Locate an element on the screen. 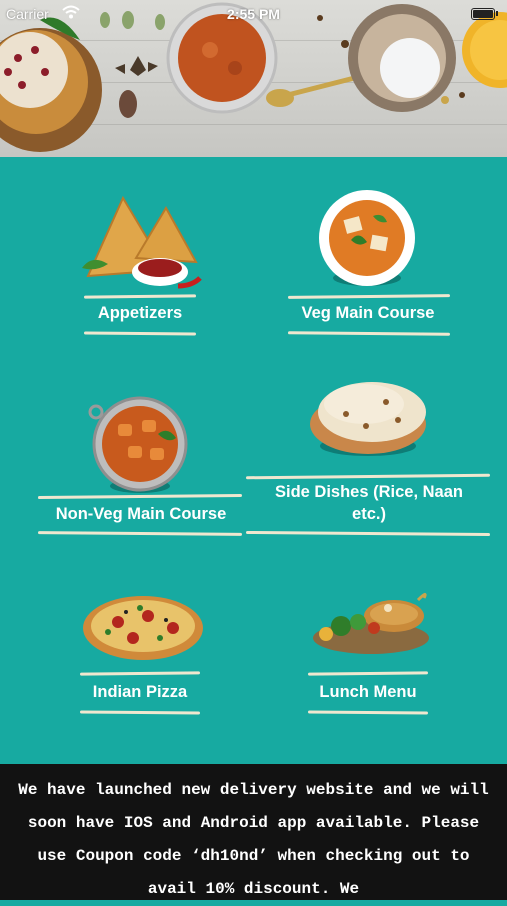 The width and height of the screenshot is (507, 906). lunch-platter-icon is located at coordinates (371, 623).